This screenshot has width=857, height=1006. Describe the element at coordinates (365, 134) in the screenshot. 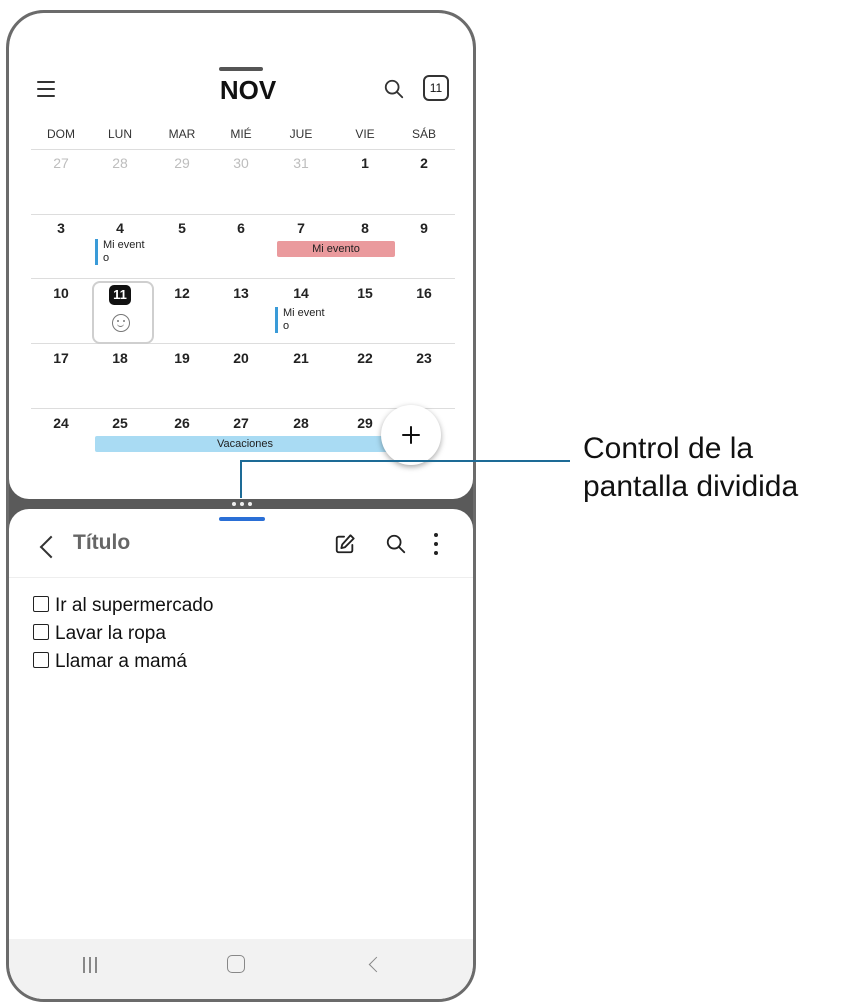

I see `dow-fri: VIE` at that location.